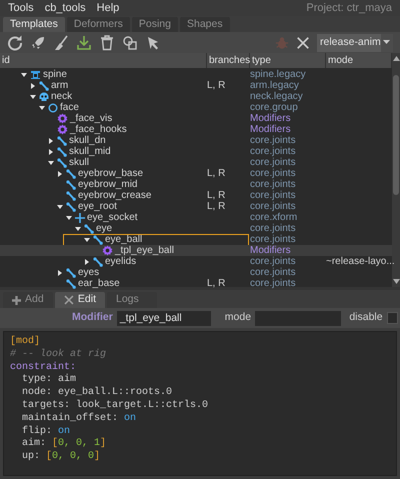 This screenshot has height=479, width=400. What do you see at coordinates (98, 24) in the screenshot?
I see `tab: Deformers` at bounding box center [98, 24].